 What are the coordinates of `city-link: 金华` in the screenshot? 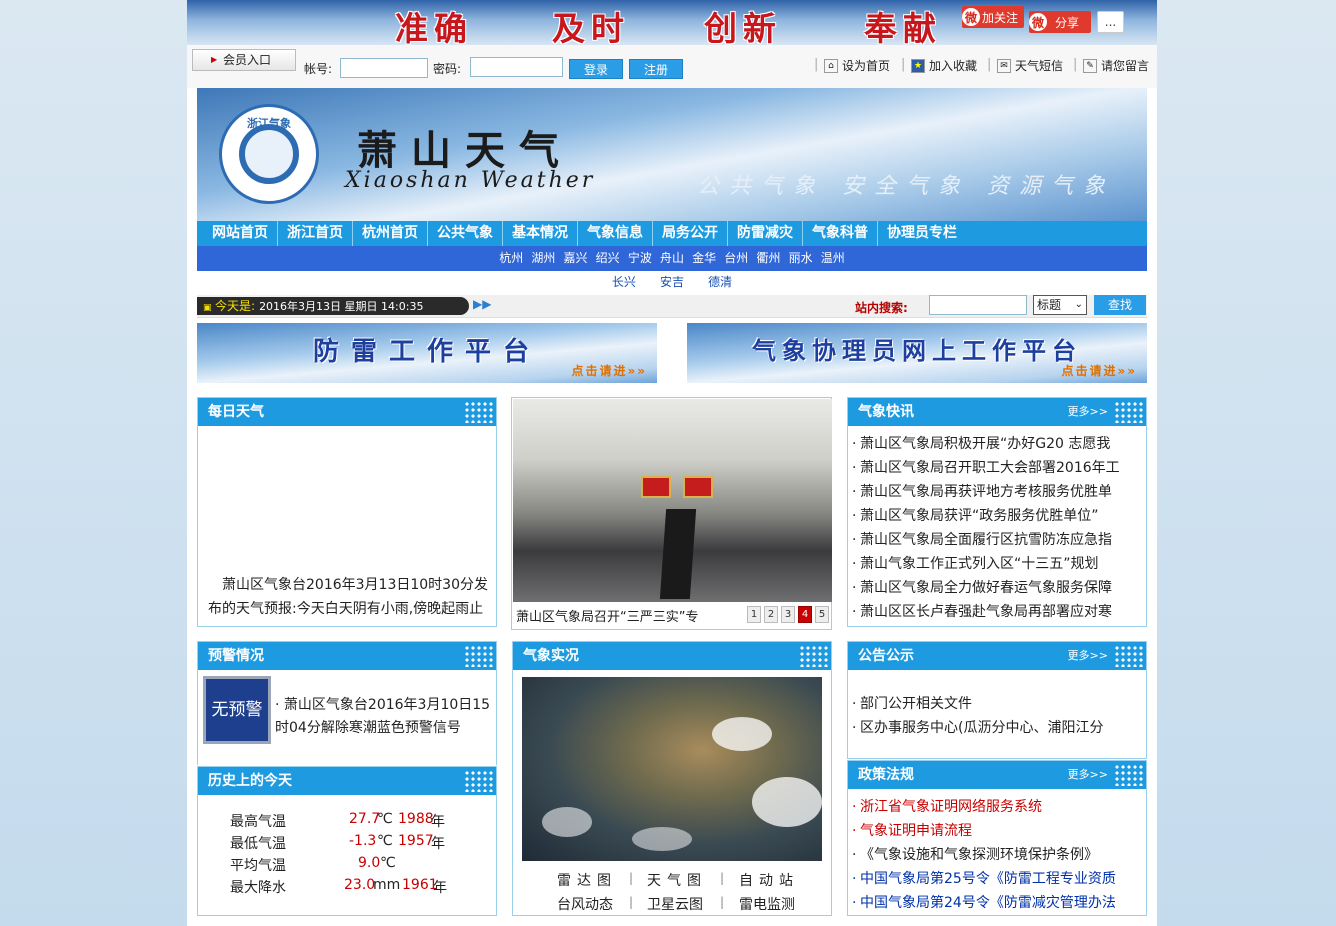 It's located at (704, 258).